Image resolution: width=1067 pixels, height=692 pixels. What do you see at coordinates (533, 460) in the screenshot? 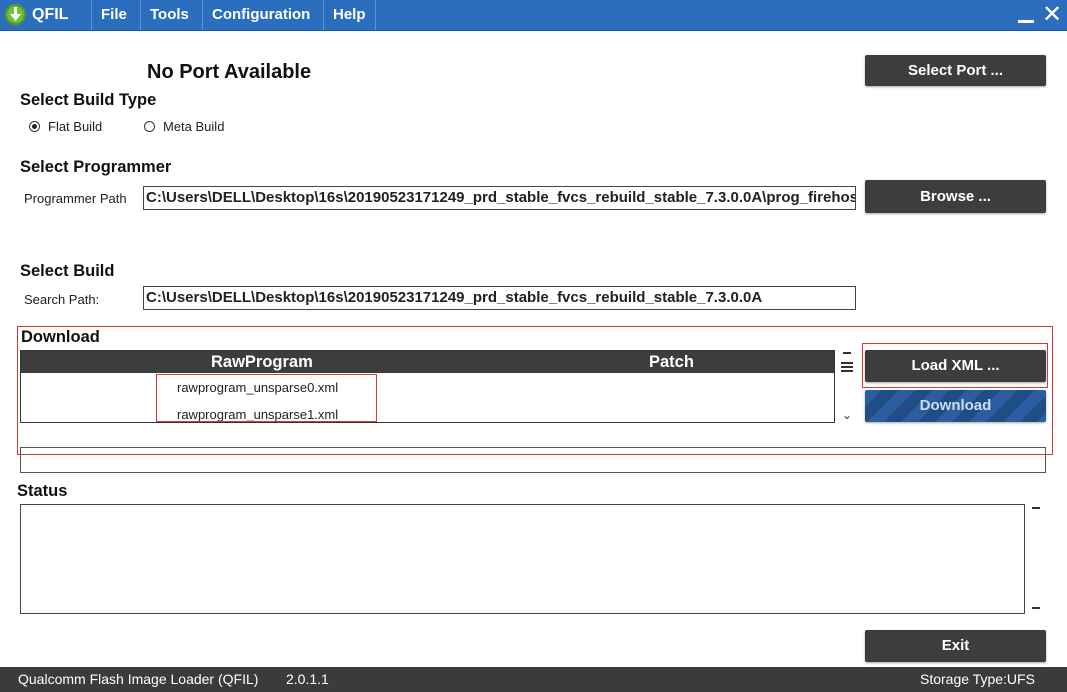
I see `progress-bar` at bounding box center [533, 460].